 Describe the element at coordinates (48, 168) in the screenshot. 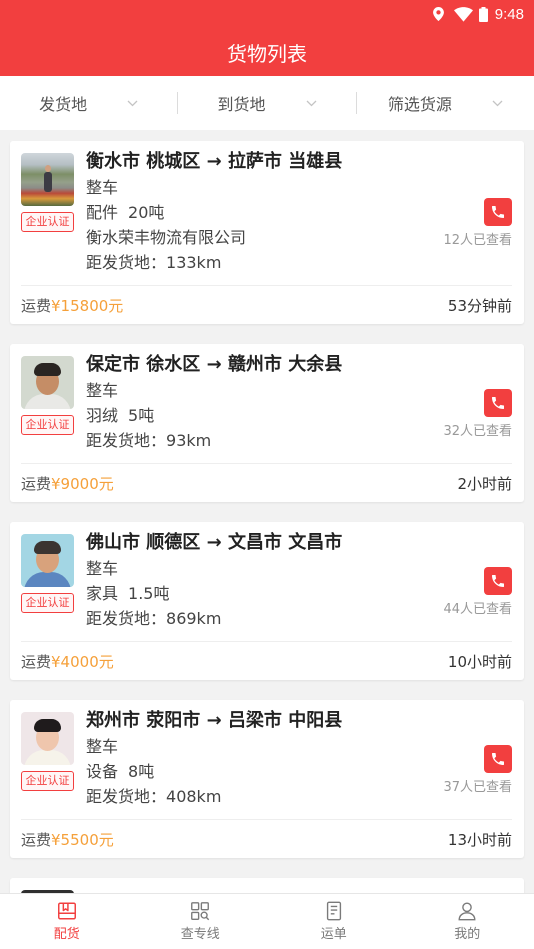

I see `avatar-figure-head` at that location.